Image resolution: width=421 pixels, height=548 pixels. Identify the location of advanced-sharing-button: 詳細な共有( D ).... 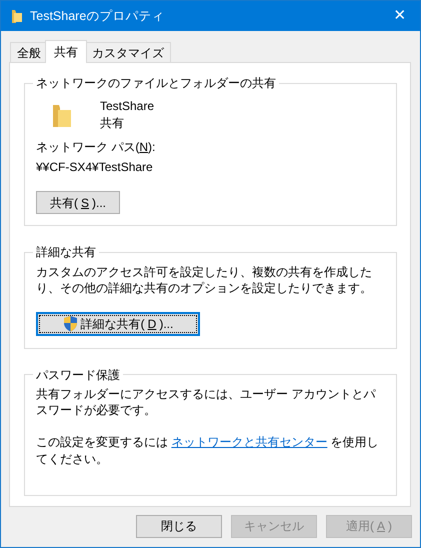
(118, 324).